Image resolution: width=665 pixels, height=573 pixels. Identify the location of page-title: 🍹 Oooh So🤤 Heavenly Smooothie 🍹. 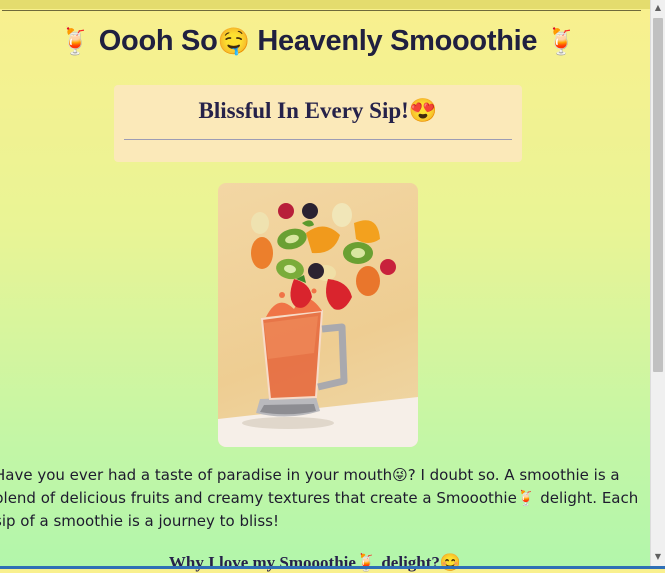
(318, 41).